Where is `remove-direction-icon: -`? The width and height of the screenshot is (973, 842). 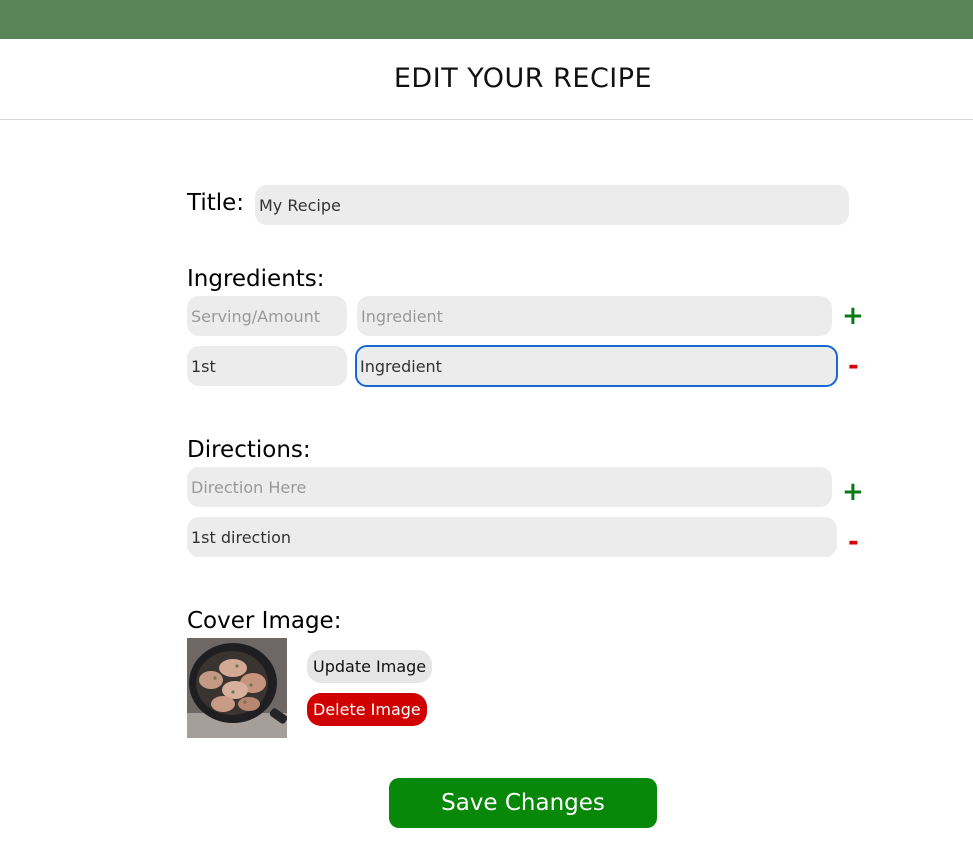 remove-direction-icon: - is located at coordinates (853, 542).